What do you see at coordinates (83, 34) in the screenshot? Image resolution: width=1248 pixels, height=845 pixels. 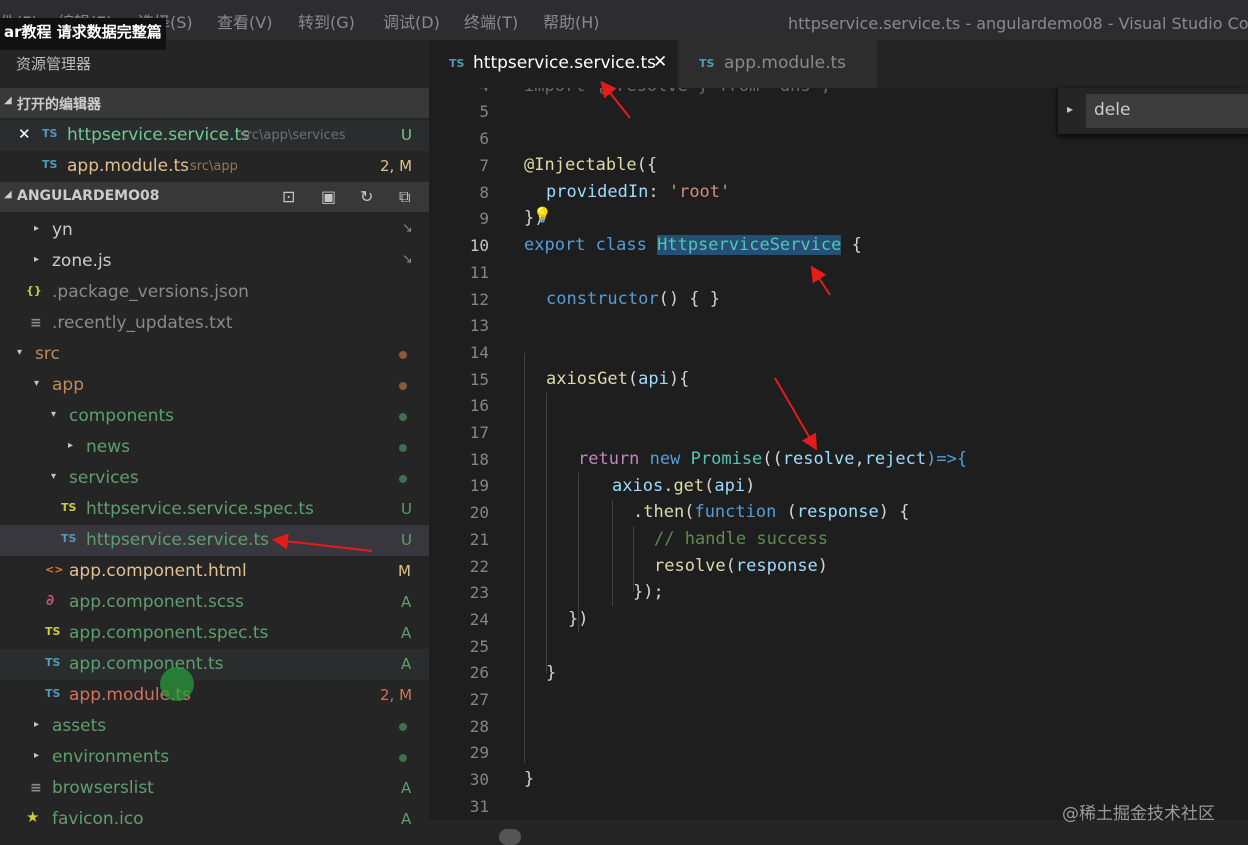 I see `video-overlay-title: ar教程 请求数据完整篇` at bounding box center [83, 34].